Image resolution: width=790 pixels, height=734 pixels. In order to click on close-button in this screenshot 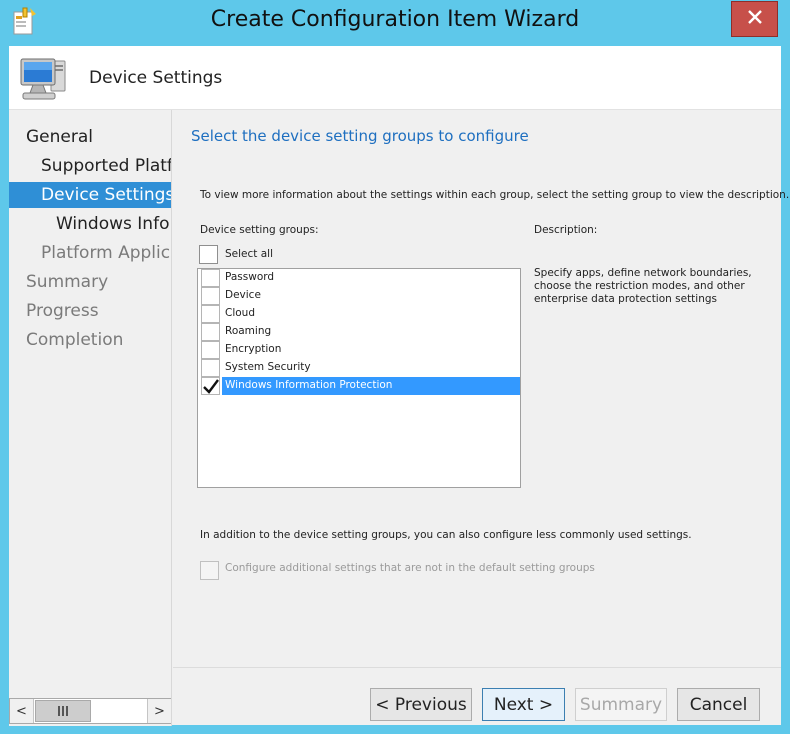, I will do `click(754, 19)`.